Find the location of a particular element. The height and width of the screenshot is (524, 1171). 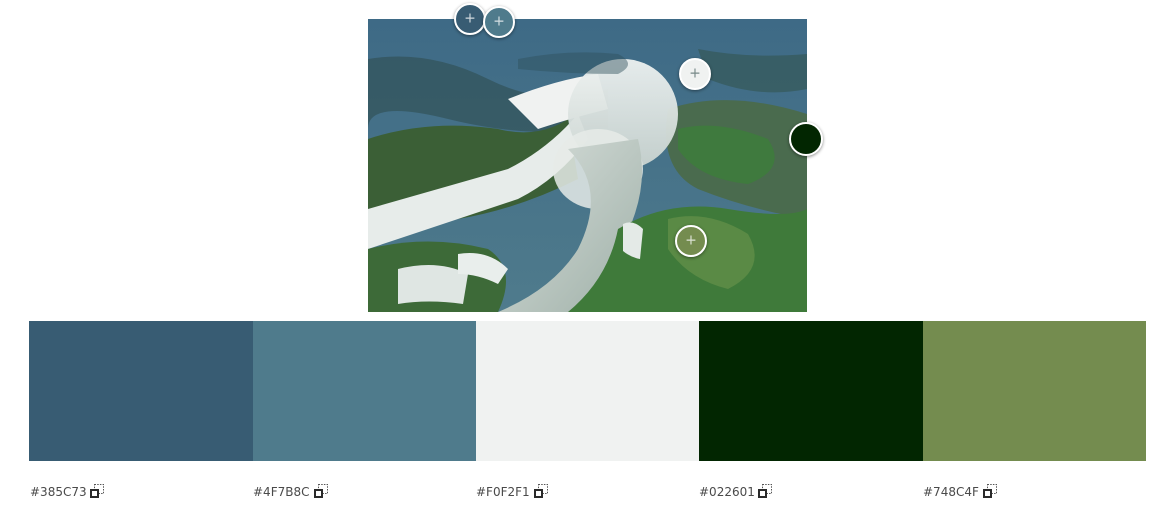

hex-label-1: #385C73 is located at coordinates (58, 492).